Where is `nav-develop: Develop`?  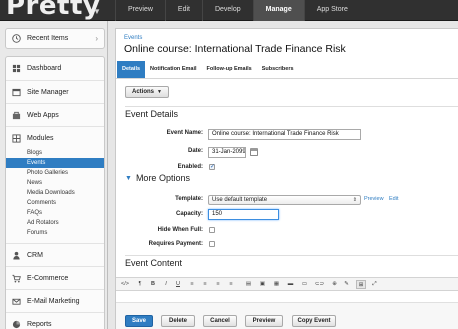 nav-develop: Develop is located at coordinates (227, 10).